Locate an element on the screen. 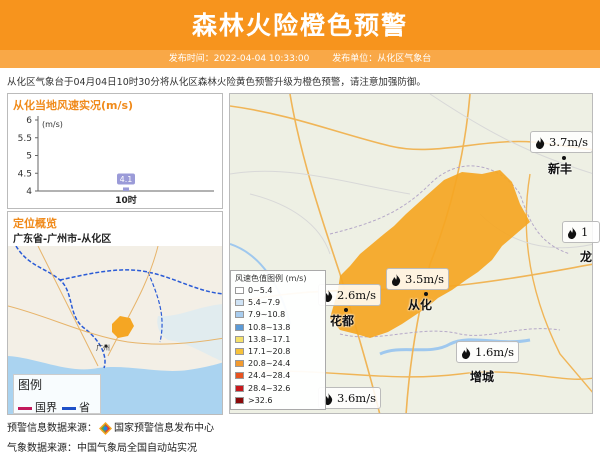  warning-source-label: 预警信息数据来源： is located at coordinates (52, 428).